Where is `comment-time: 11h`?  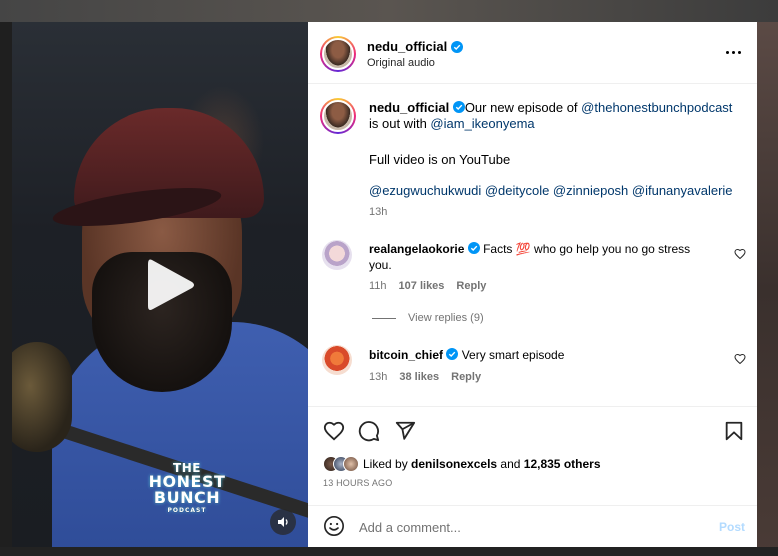 comment-time: 11h is located at coordinates (378, 286).